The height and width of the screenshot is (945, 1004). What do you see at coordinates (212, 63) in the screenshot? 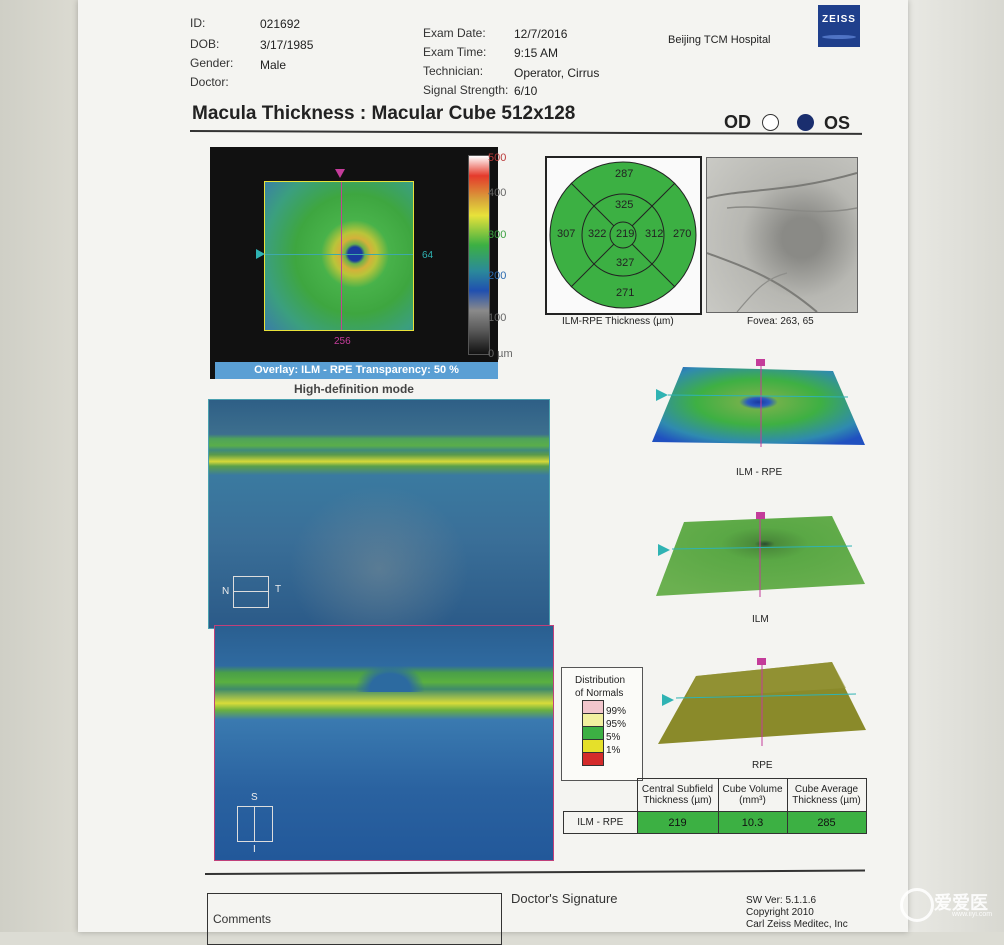
I see `gender-label: Gender:` at bounding box center [212, 63].